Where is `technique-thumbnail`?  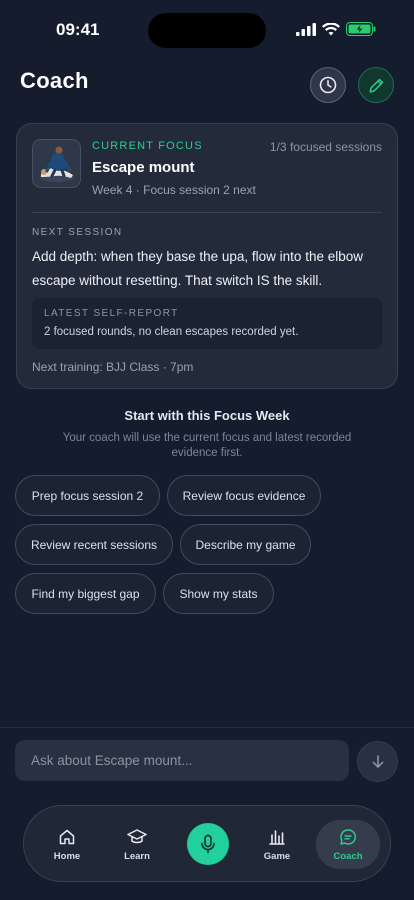
technique-thumbnail is located at coordinates (56, 163).